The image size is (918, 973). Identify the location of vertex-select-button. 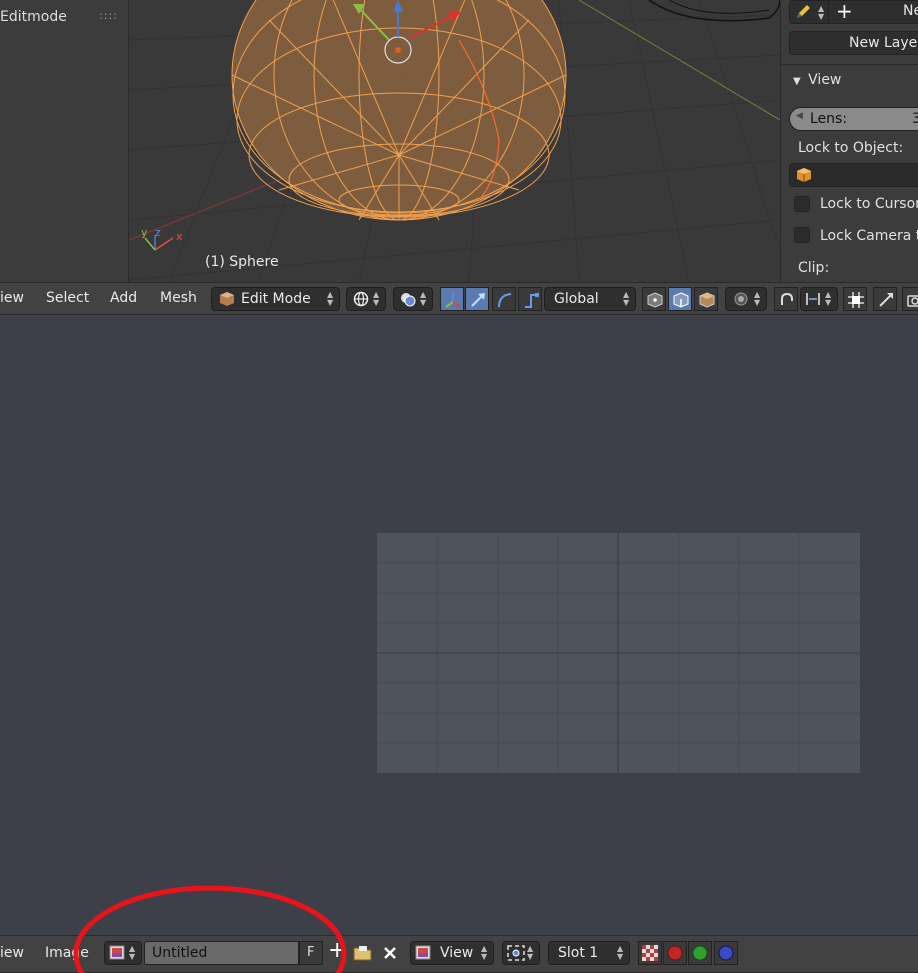
(654, 299).